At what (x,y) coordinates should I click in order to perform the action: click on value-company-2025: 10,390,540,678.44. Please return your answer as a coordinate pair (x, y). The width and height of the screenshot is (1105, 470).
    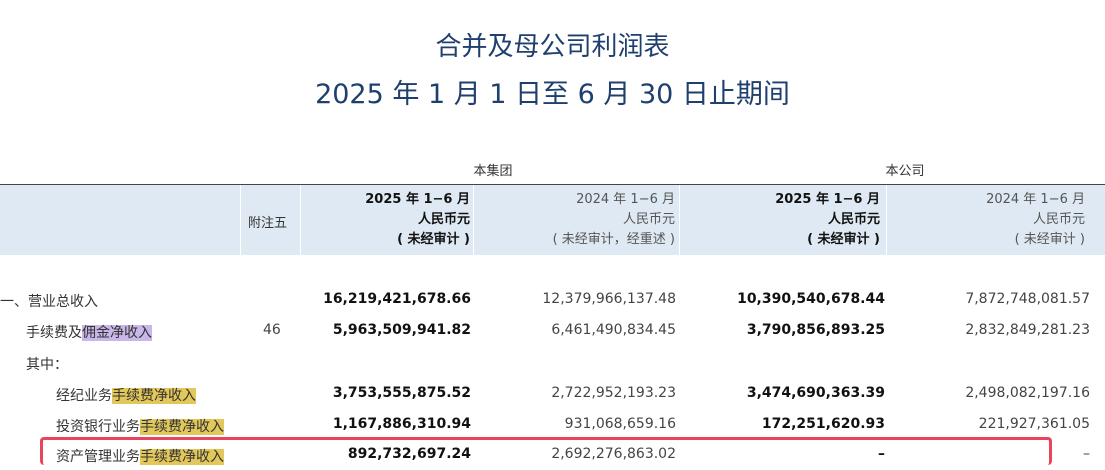
    Looking at the image, I should click on (811, 299).